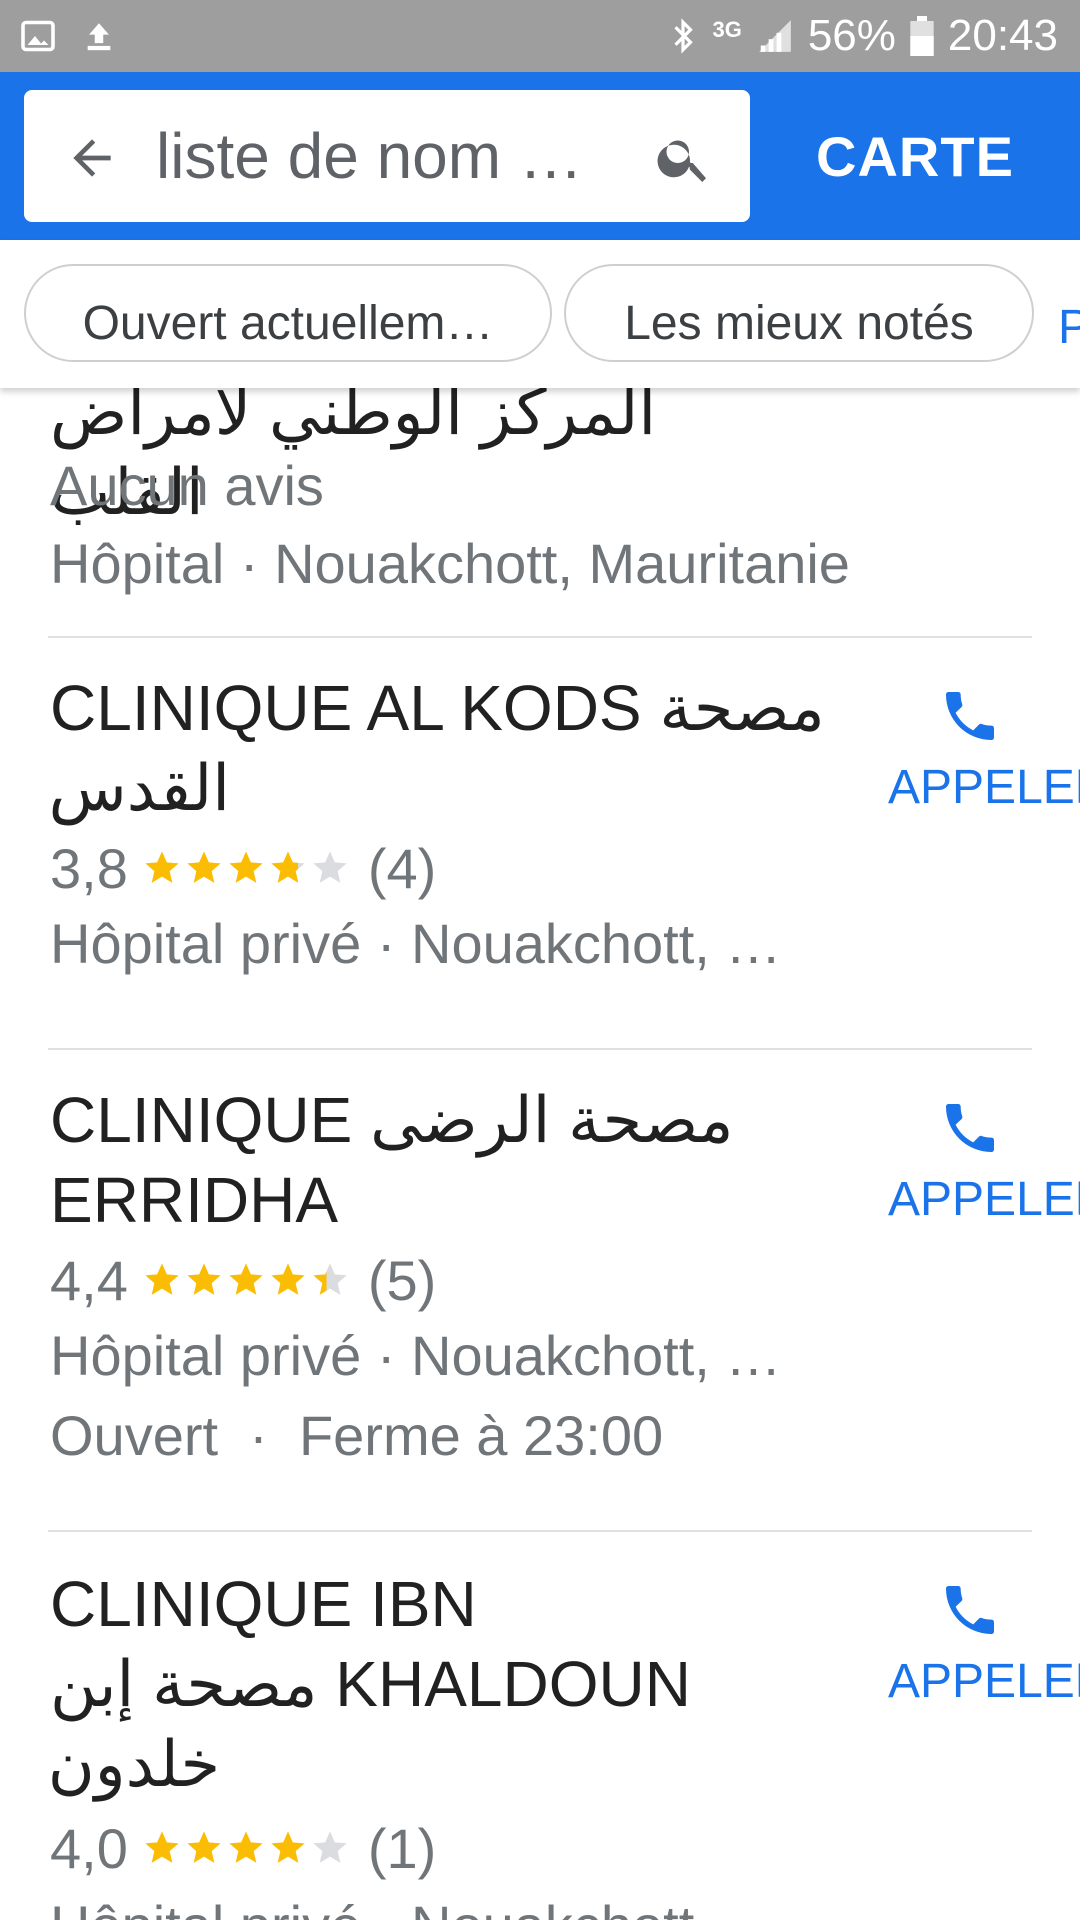 This screenshot has height=1920, width=1080. What do you see at coordinates (402, 1280) in the screenshot?
I see `review-count: (5)` at bounding box center [402, 1280].